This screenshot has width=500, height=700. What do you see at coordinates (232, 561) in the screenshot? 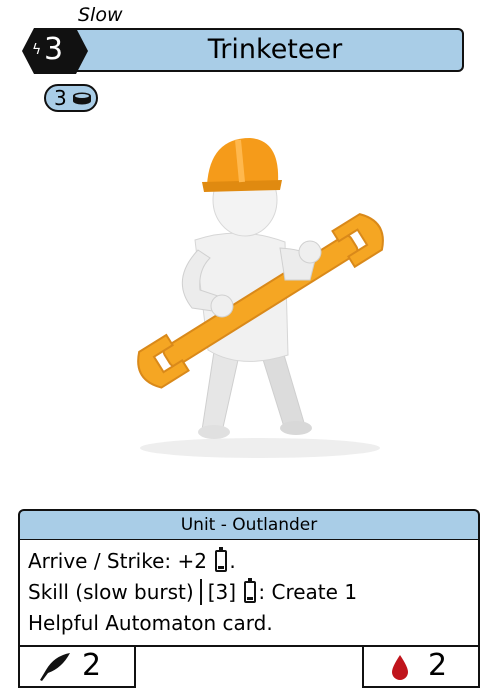
I see `rules-line-1-end: .` at bounding box center [232, 561].